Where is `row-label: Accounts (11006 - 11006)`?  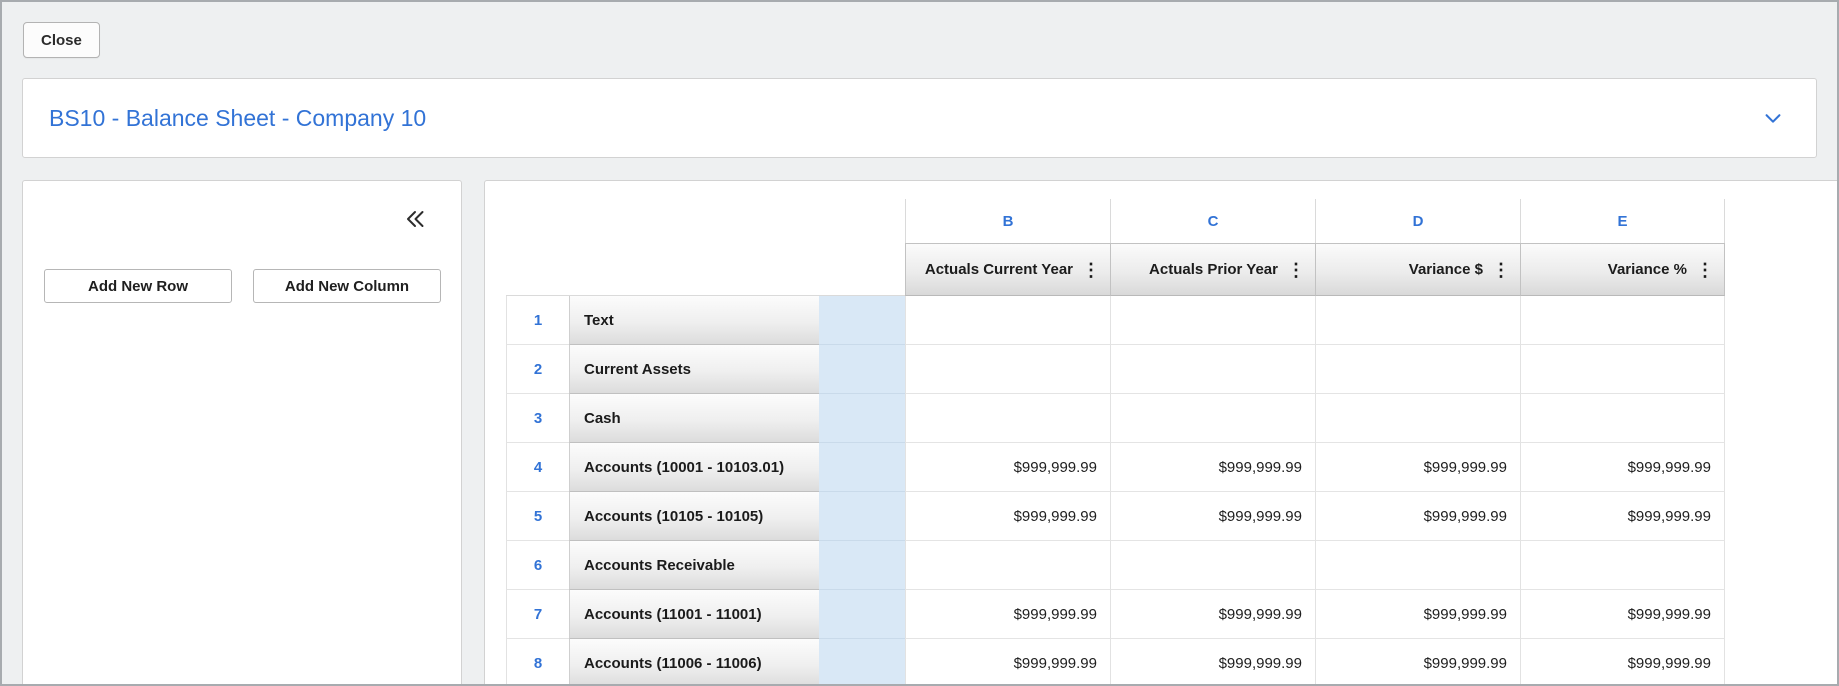 row-label: Accounts (11006 - 11006) is located at coordinates (694, 661).